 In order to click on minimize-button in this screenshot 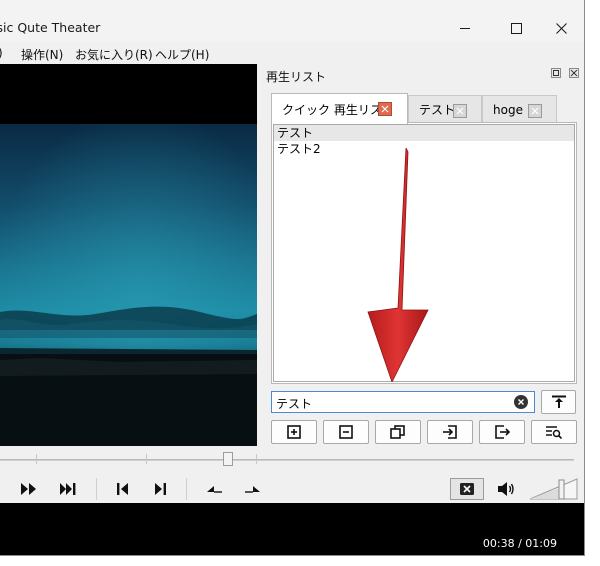, I will do `click(465, 28)`.